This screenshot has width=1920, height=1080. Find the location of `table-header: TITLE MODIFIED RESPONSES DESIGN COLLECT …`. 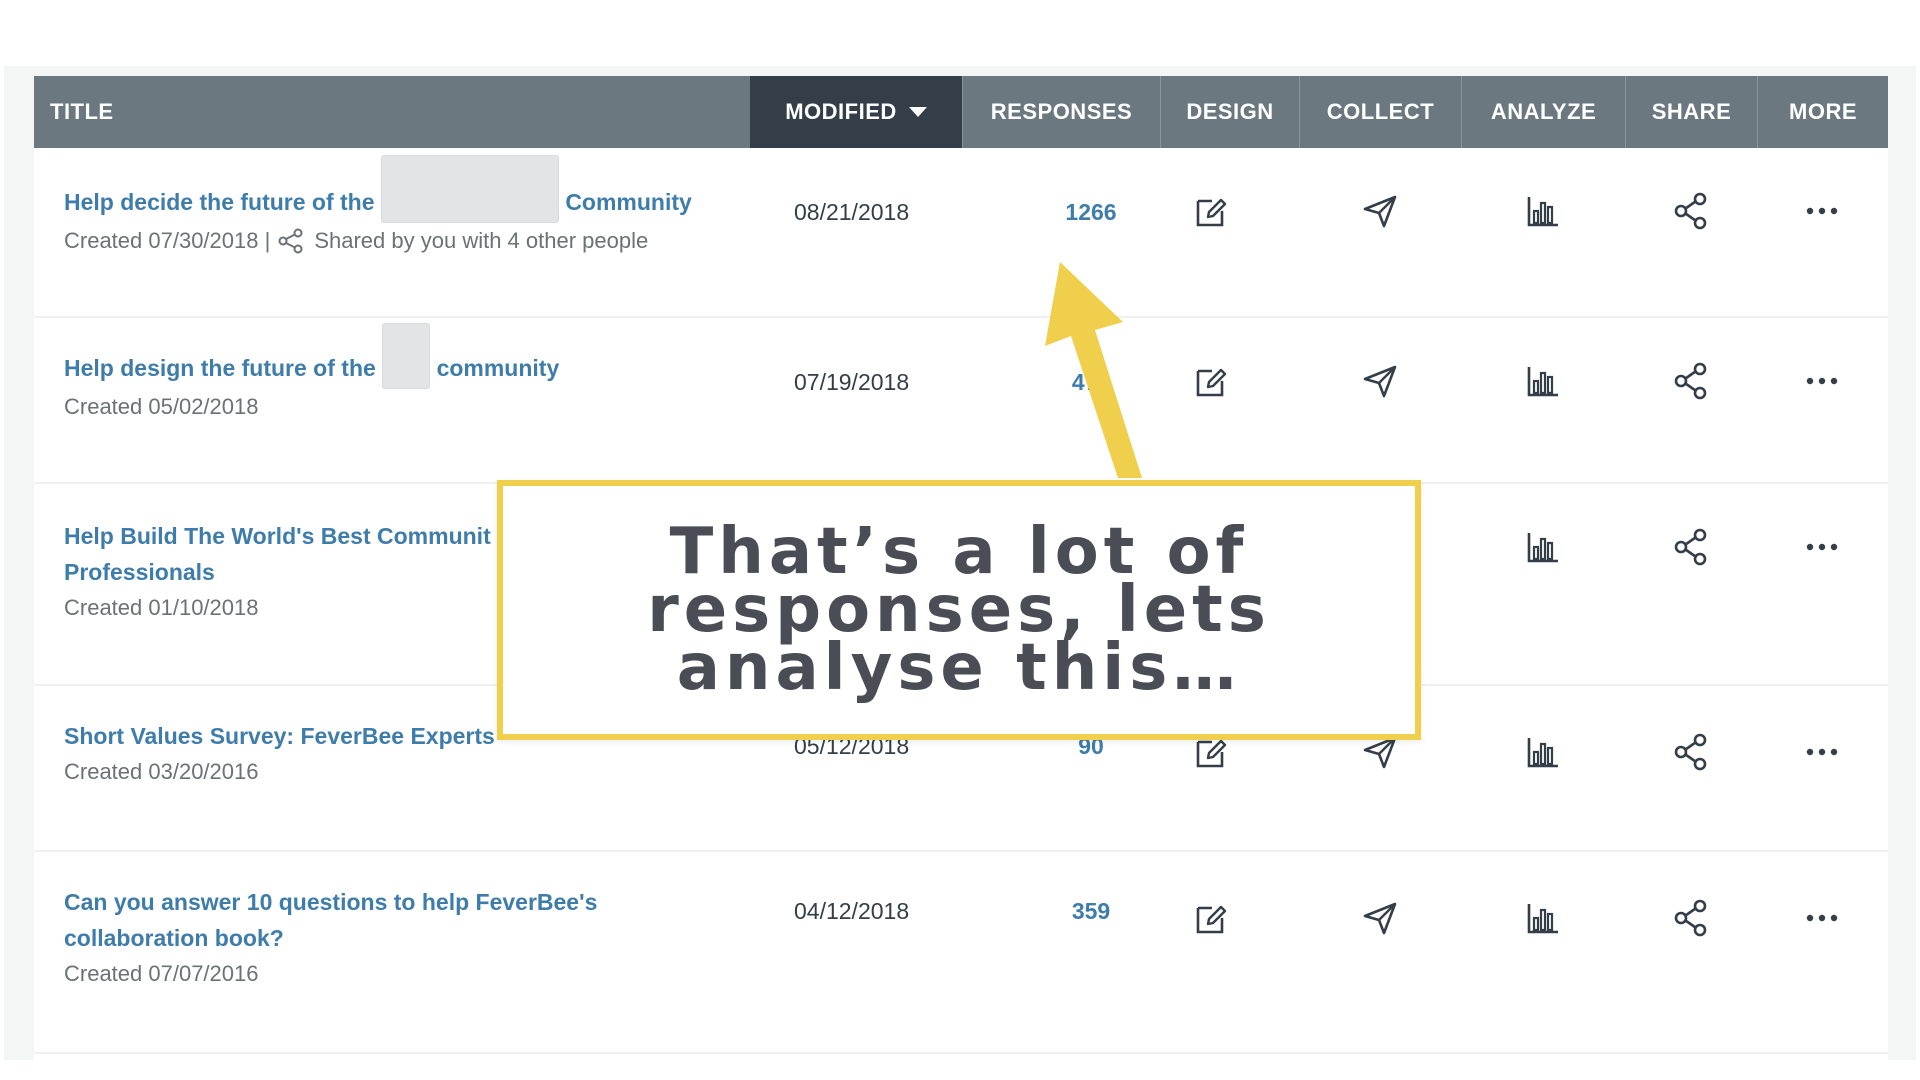

table-header: TITLE MODIFIED RESPONSES DESIGN COLLECT … is located at coordinates (961, 112).